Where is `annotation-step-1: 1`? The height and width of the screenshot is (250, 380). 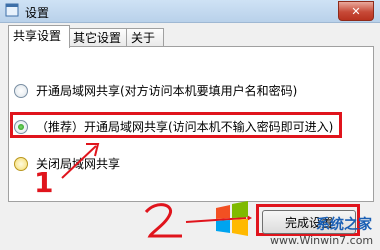 annotation-step-1: 1 is located at coordinates (44, 182).